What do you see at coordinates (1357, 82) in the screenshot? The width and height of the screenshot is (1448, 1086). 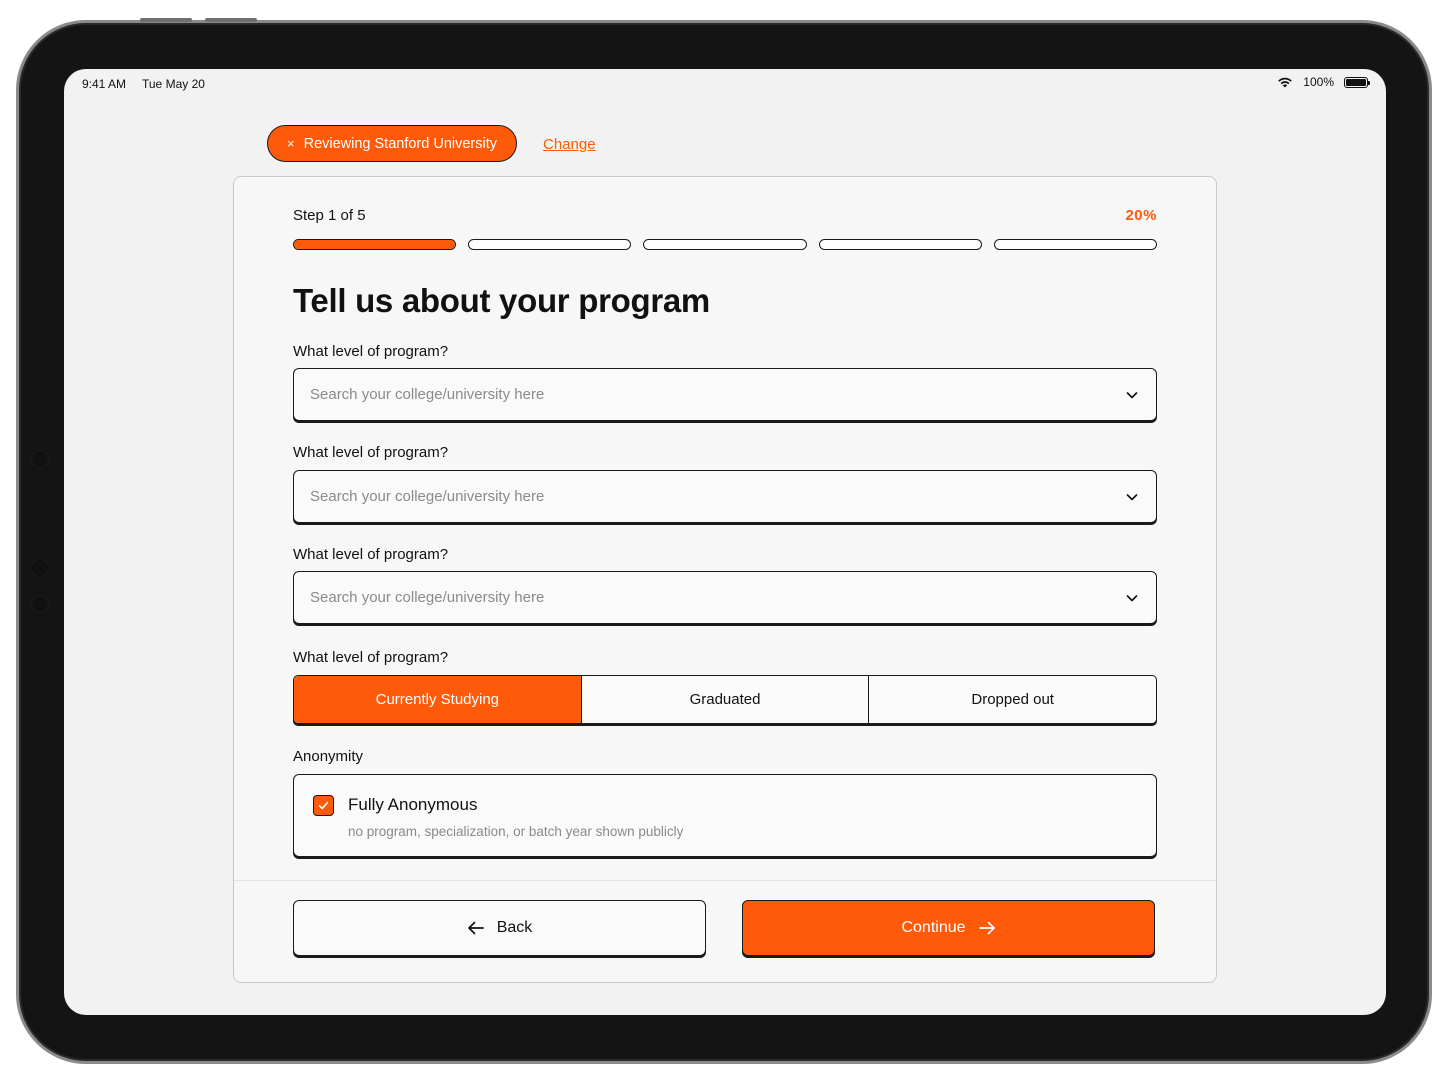 I see `battery-icon` at bounding box center [1357, 82].